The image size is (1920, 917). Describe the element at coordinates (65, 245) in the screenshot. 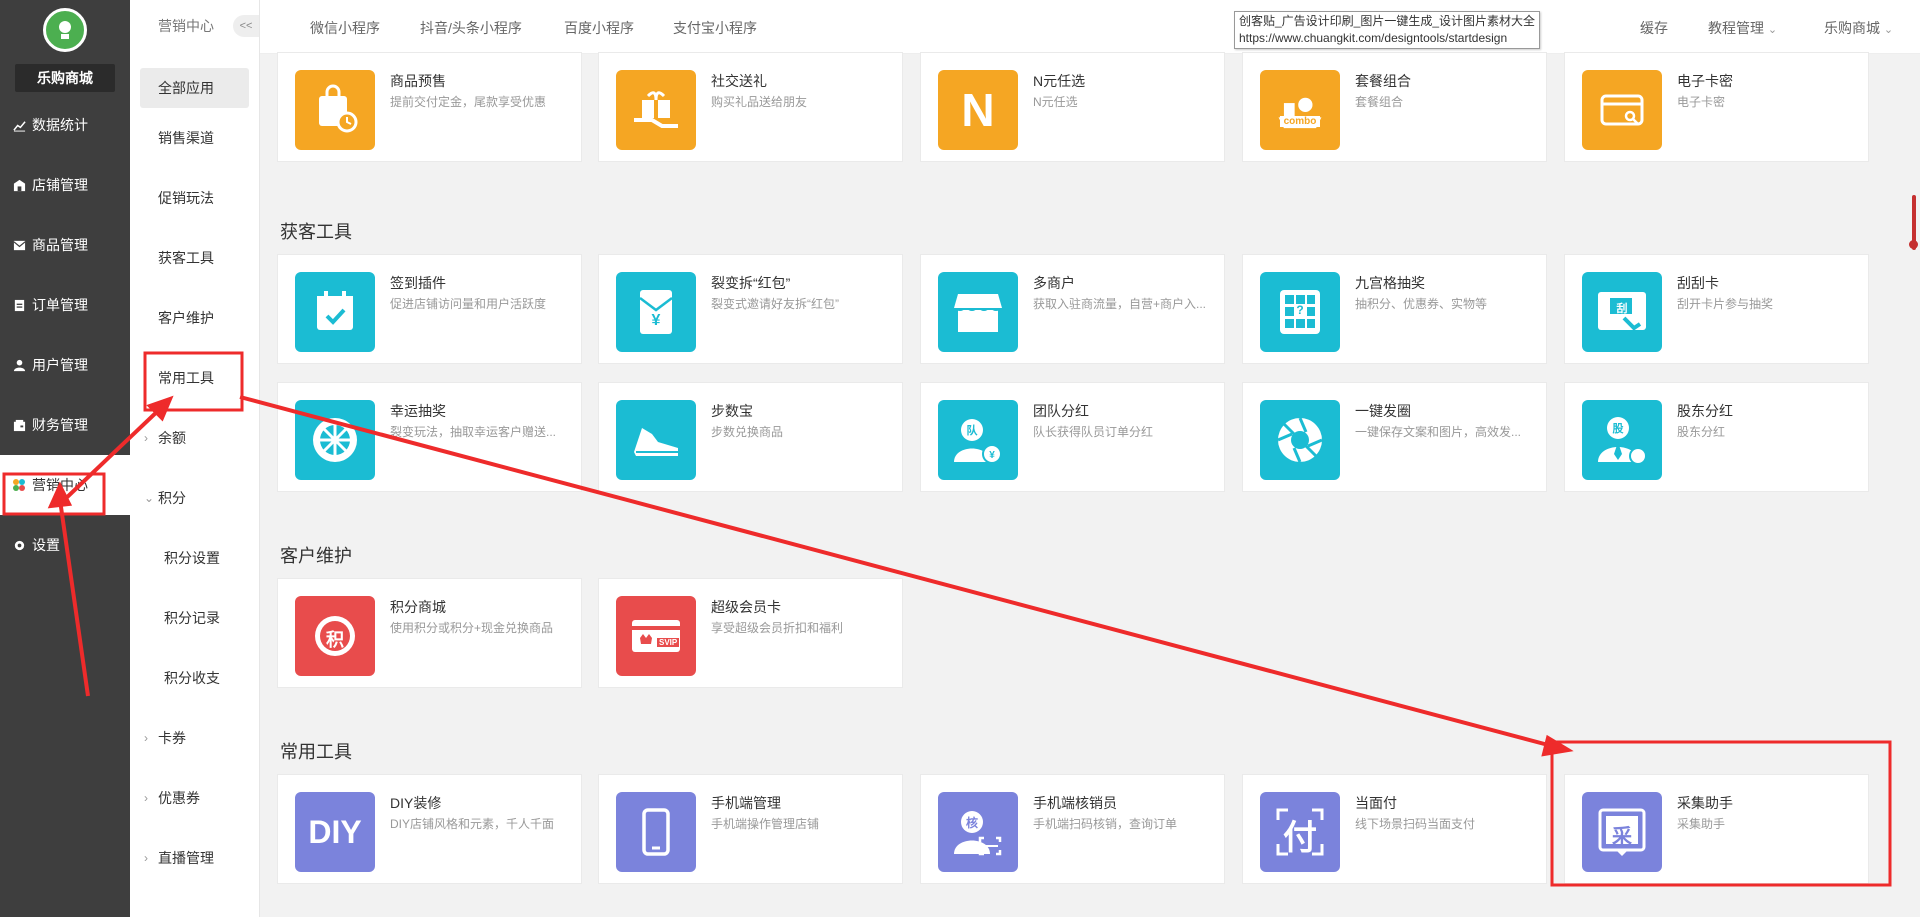

I see `sidebar-item-goods: 商品管理` at that location.